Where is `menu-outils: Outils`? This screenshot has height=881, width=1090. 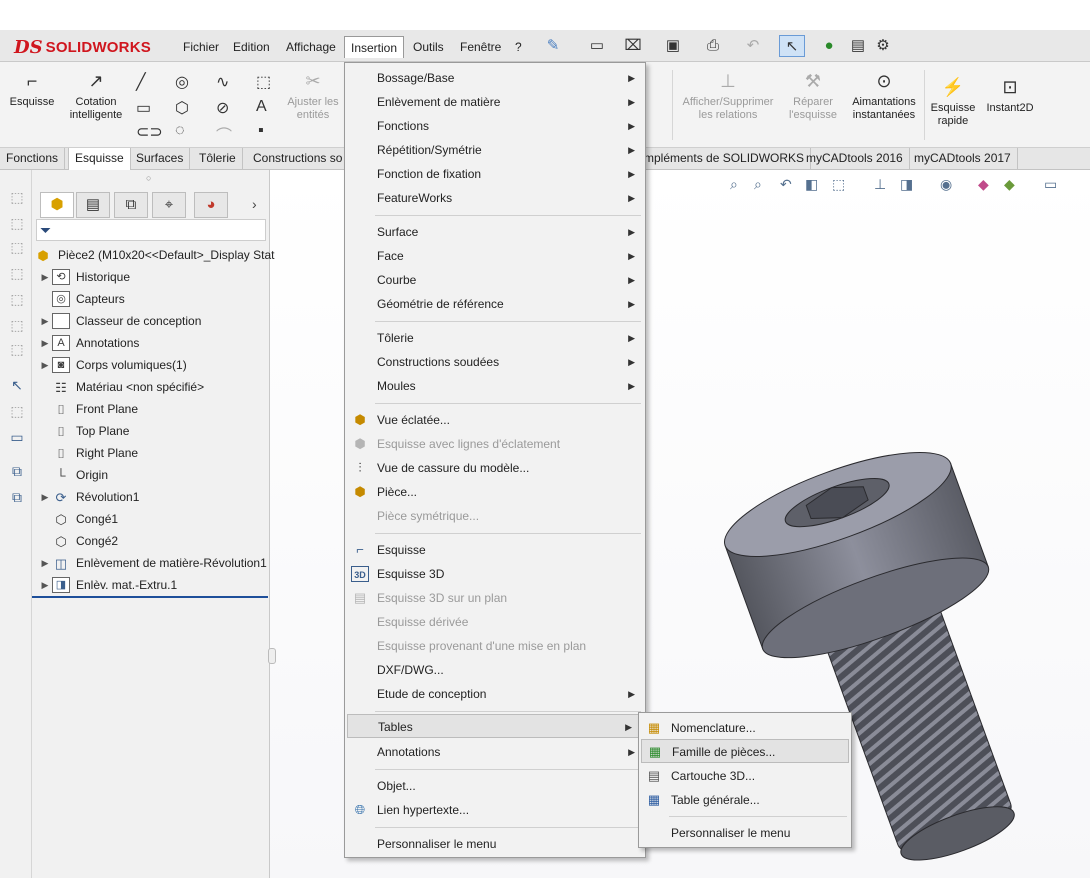
menu-outils: Outils is located at coordinates (428, 47).